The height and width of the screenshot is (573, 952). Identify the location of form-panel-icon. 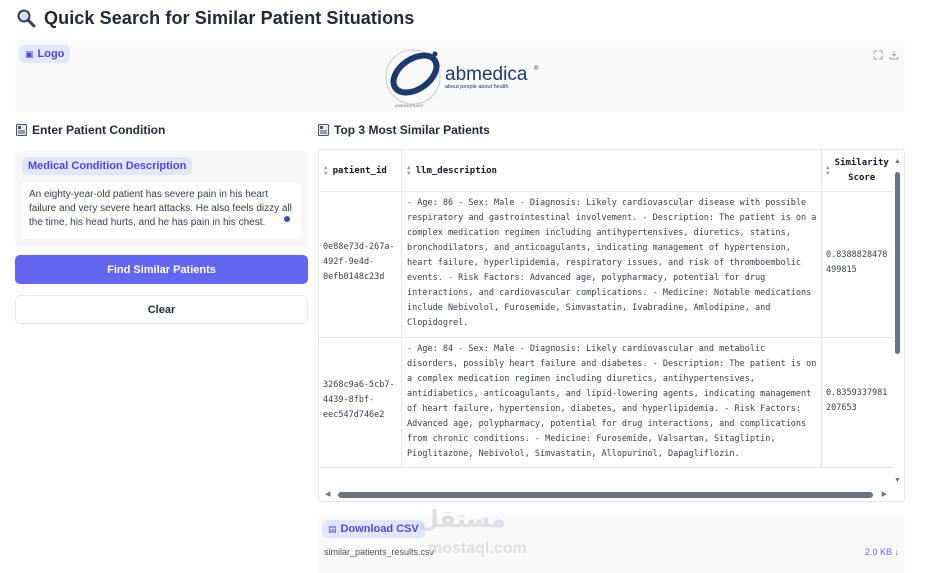
(21, 130).